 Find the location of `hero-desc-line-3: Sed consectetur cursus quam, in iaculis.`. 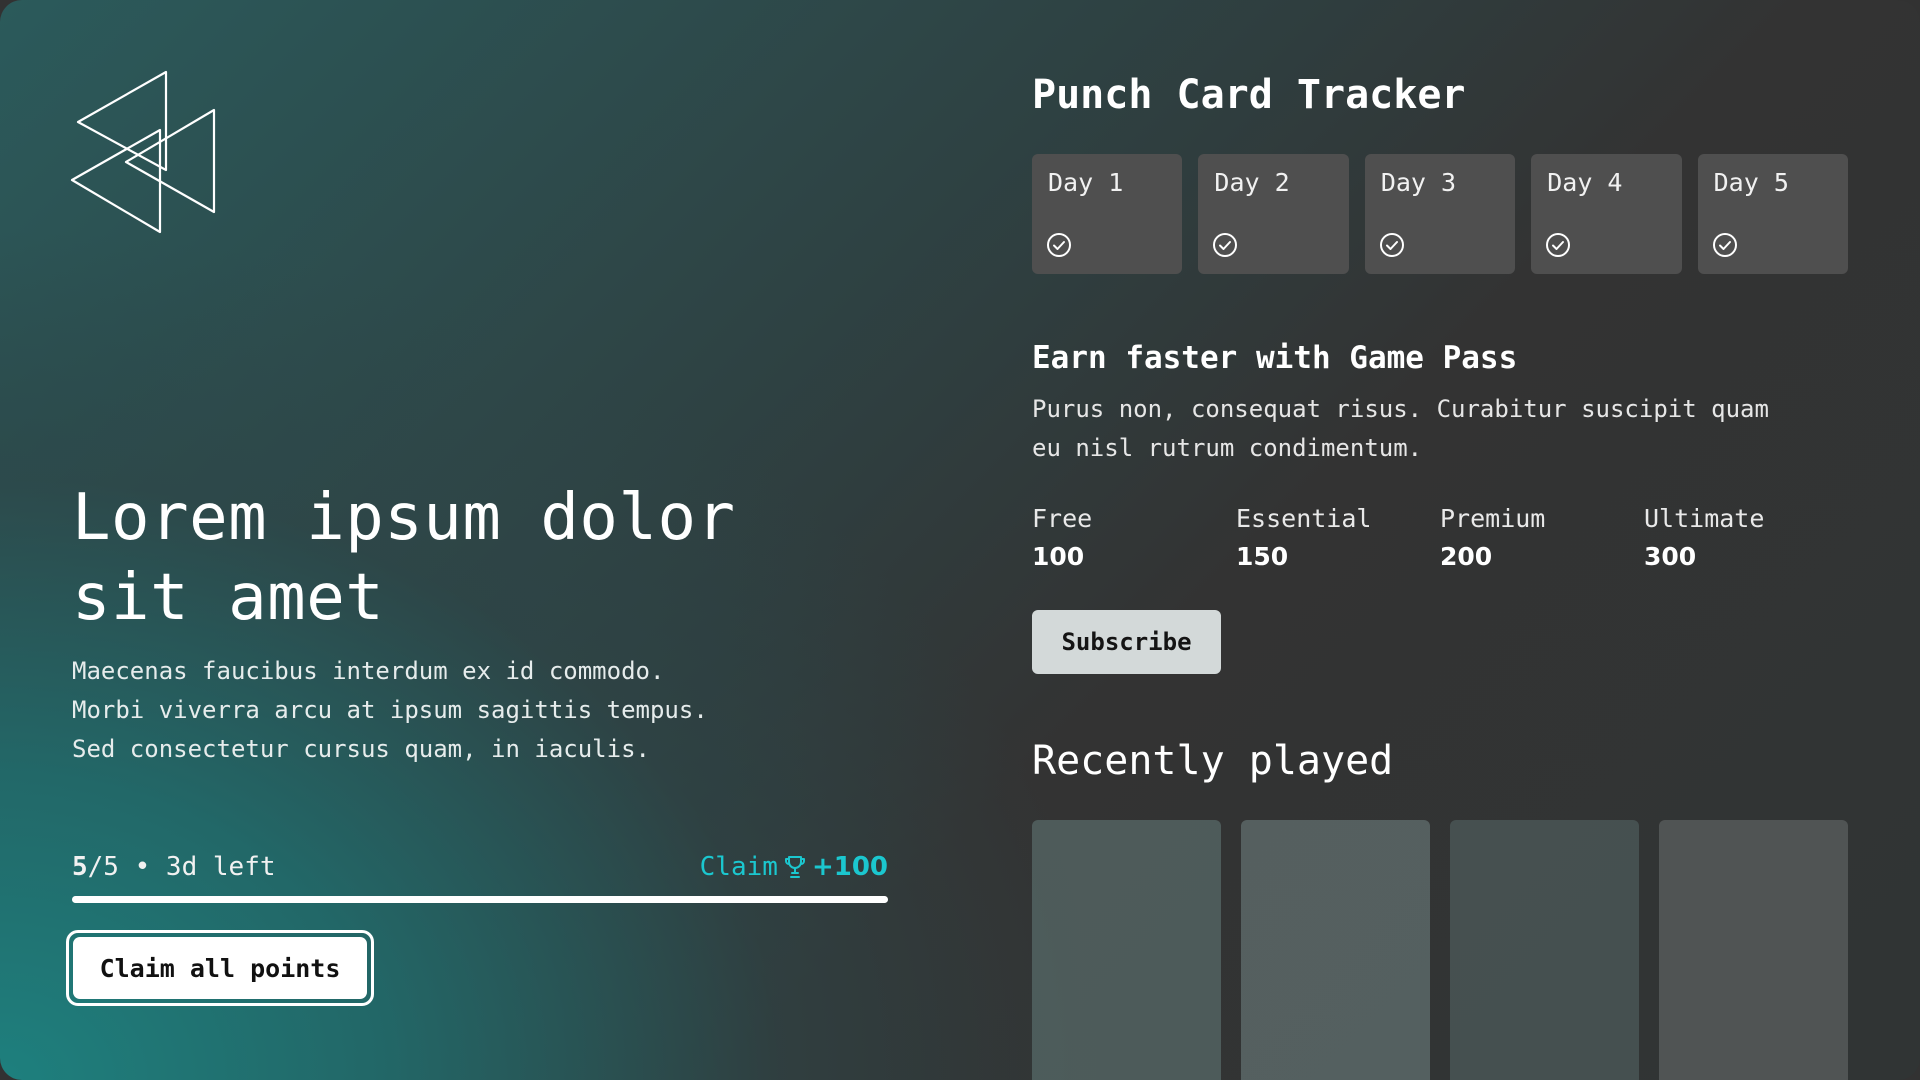

hero-desc-line-3: Sed consectetur cursus quam, in iaculis. is located at coordinates (361, 749).